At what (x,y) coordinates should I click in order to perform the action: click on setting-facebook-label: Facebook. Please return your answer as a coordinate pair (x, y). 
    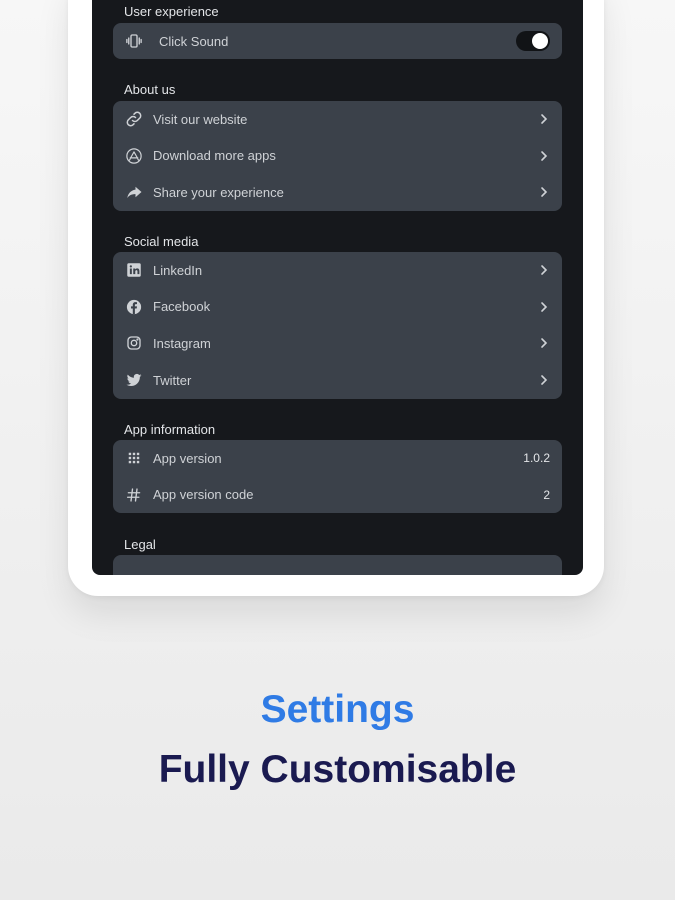
    Looking at the image, I should click on (182, 307).